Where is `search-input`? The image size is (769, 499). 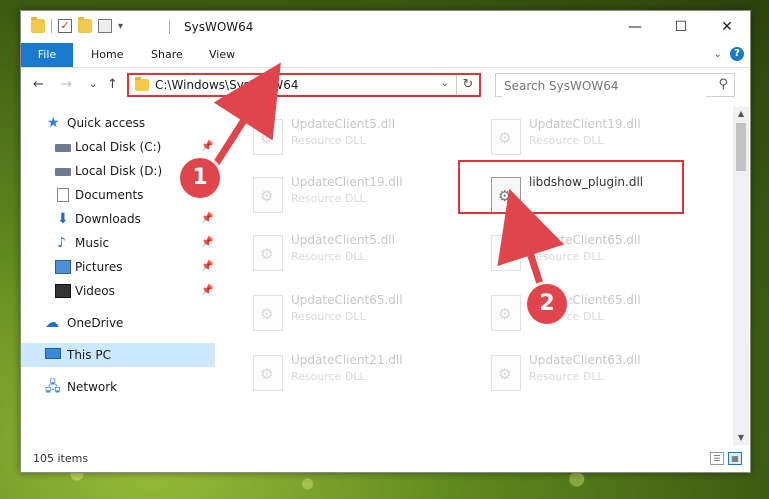 search-input is located at coordinates (604, 86).